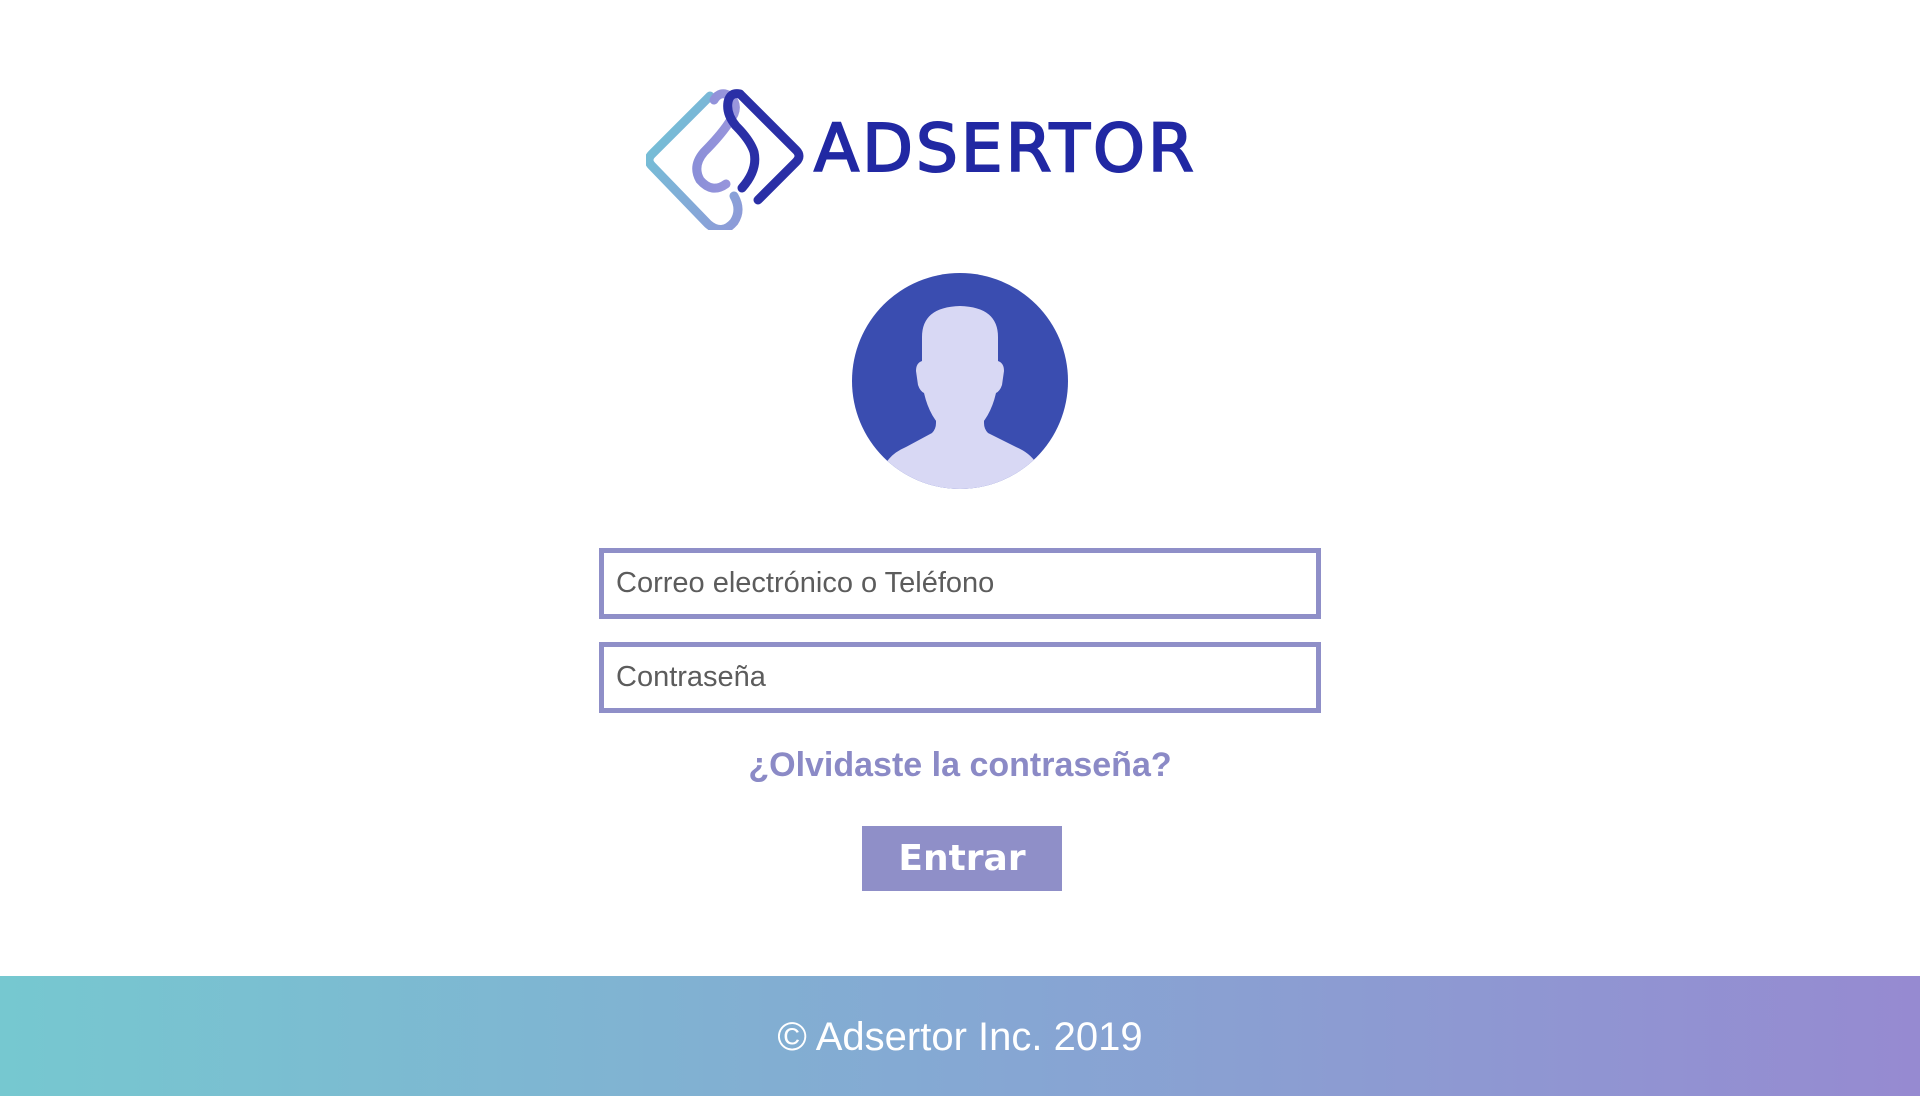 This screenshot has width=1920, height=1096. I want to click on logo-mark-icon, so click(725, 159).